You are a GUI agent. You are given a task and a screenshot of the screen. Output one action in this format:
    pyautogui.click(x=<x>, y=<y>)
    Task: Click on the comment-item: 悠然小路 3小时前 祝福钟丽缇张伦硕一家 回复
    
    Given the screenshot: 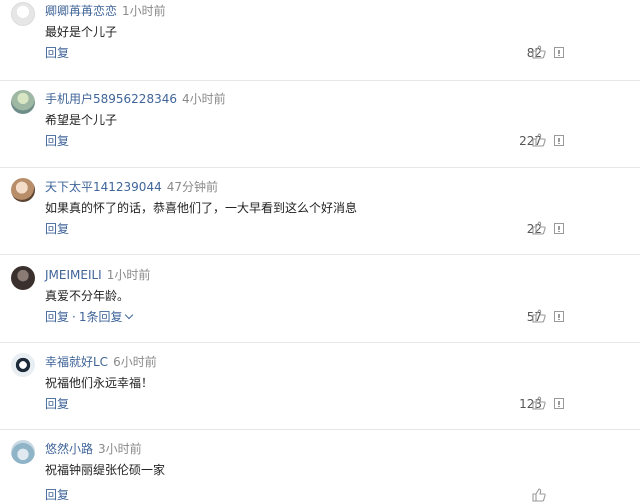 What is the action you would take?
    pyautogui.click(x=320, y=470)
    